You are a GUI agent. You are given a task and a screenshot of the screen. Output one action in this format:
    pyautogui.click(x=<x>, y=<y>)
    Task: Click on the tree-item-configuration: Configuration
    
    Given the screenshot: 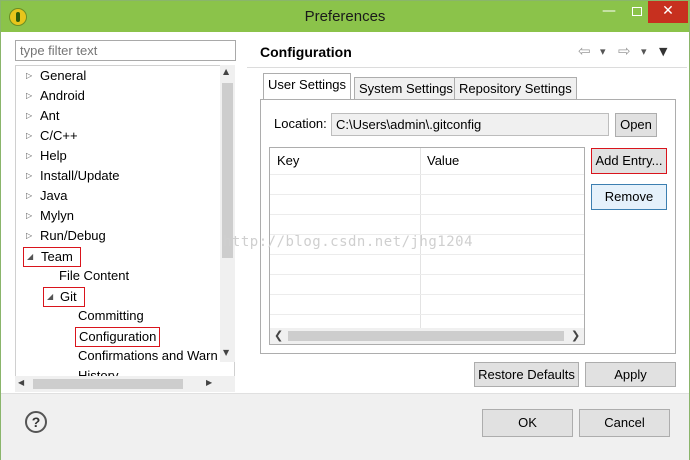 What is the action you would take?
    pyautogui.click(x=118, y=337)
    